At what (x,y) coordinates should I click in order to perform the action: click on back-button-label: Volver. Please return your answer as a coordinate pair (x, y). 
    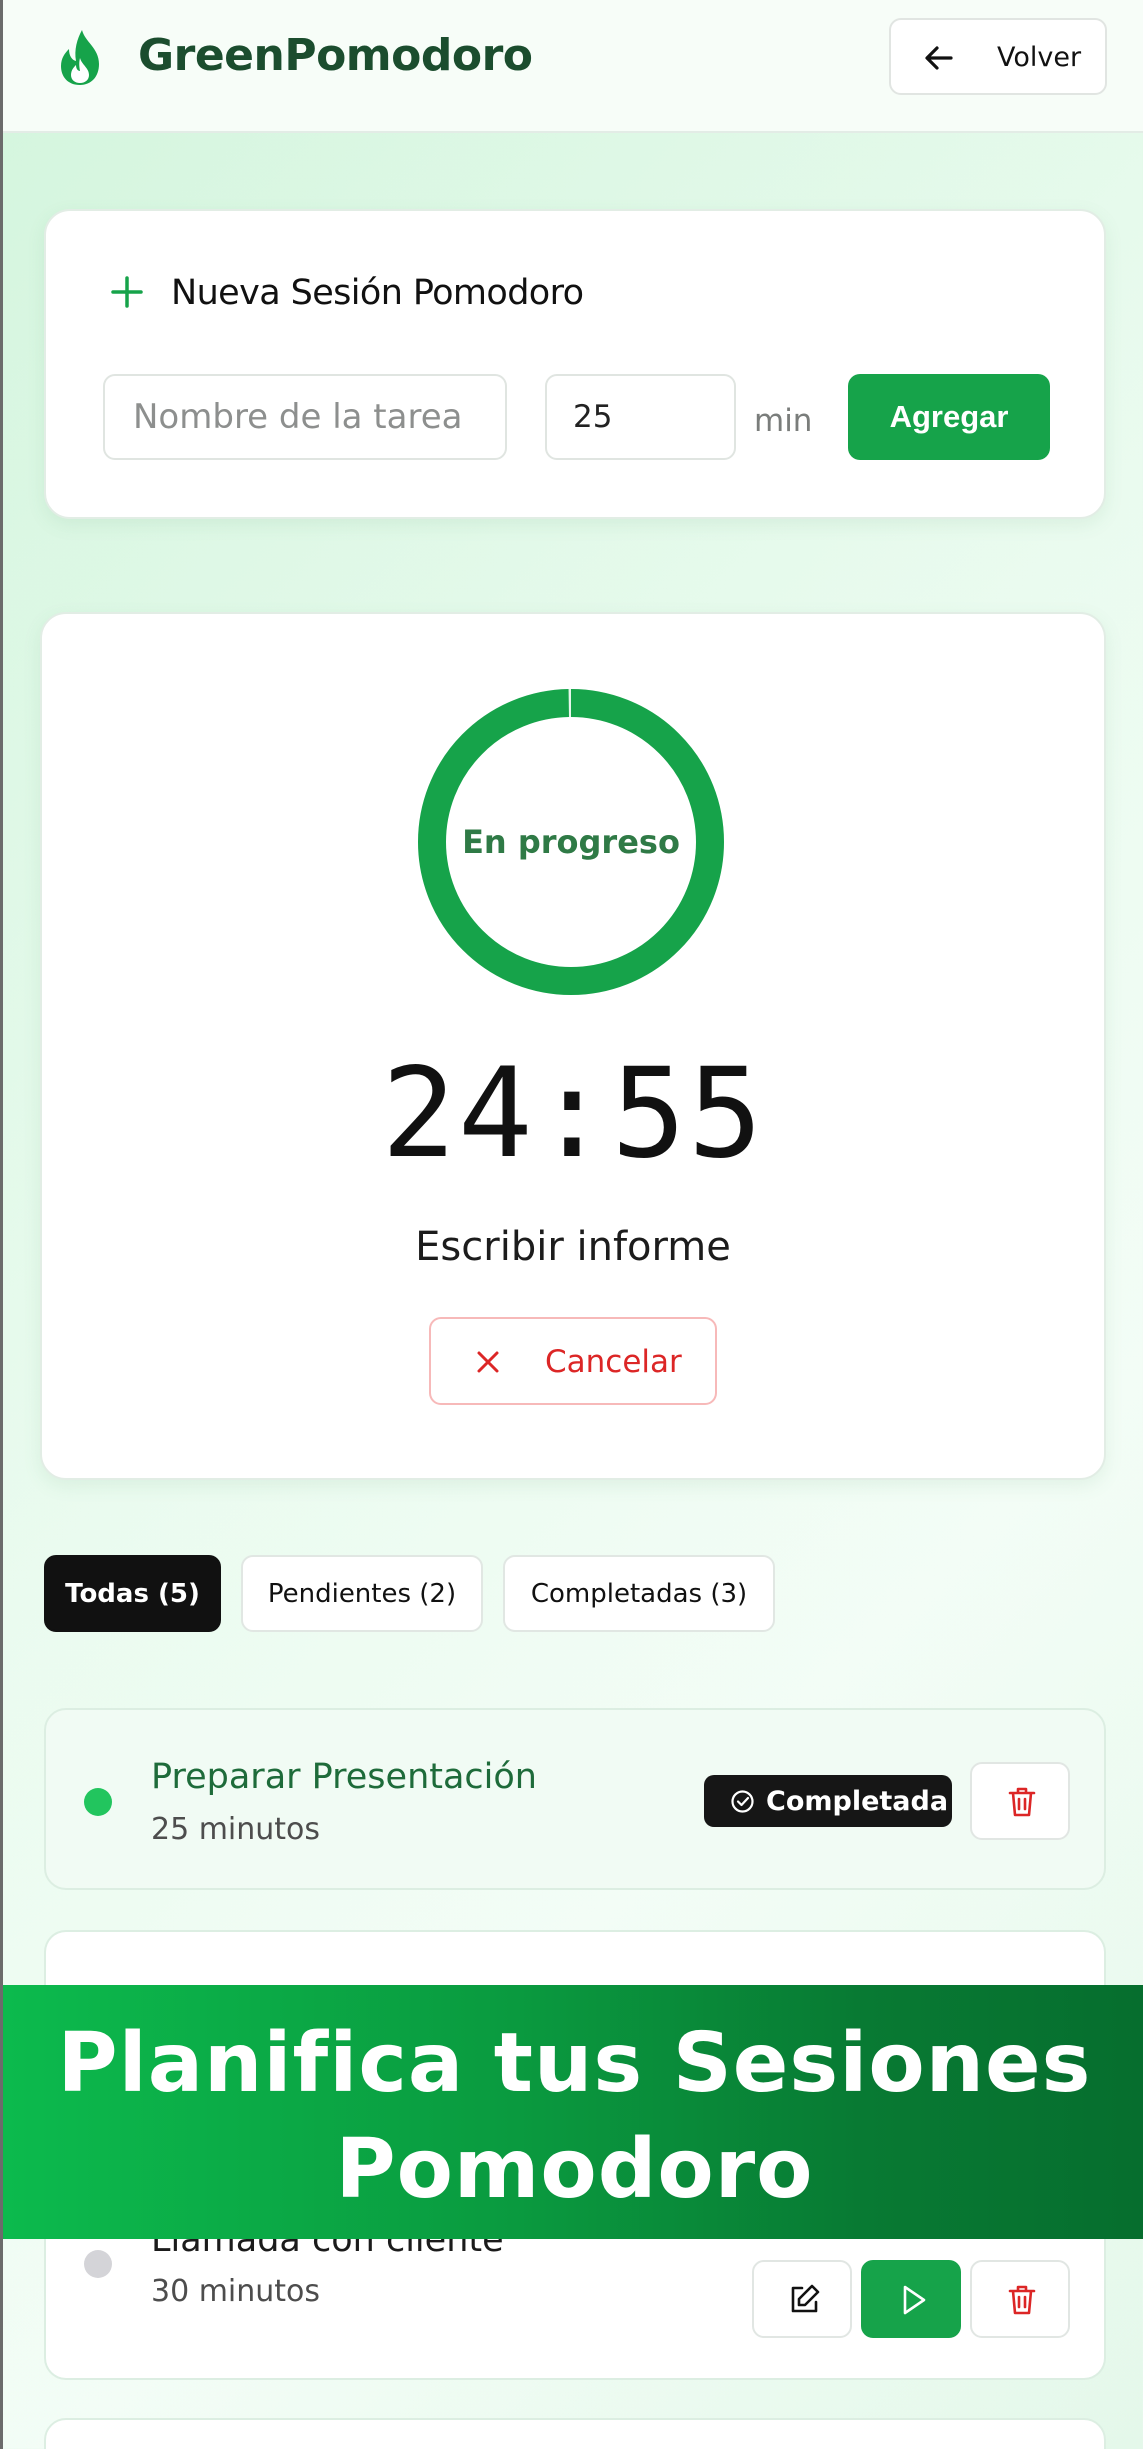
    Looking at the image, I should click on (1039, 57).